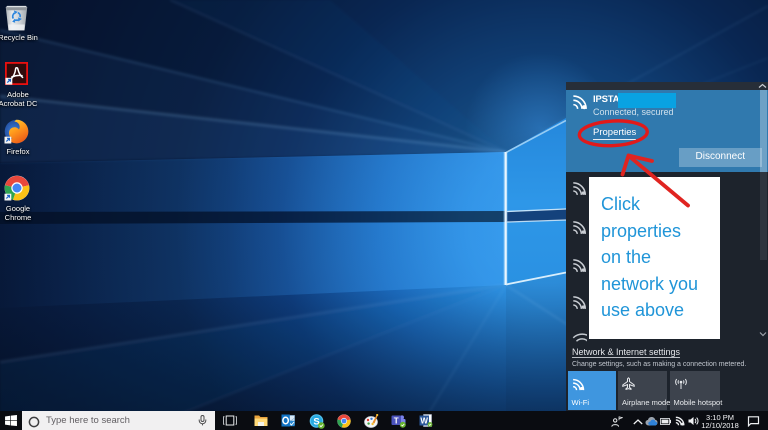 The image size is (768, 430). I want to click on svg-text: W, so click(424, 421).